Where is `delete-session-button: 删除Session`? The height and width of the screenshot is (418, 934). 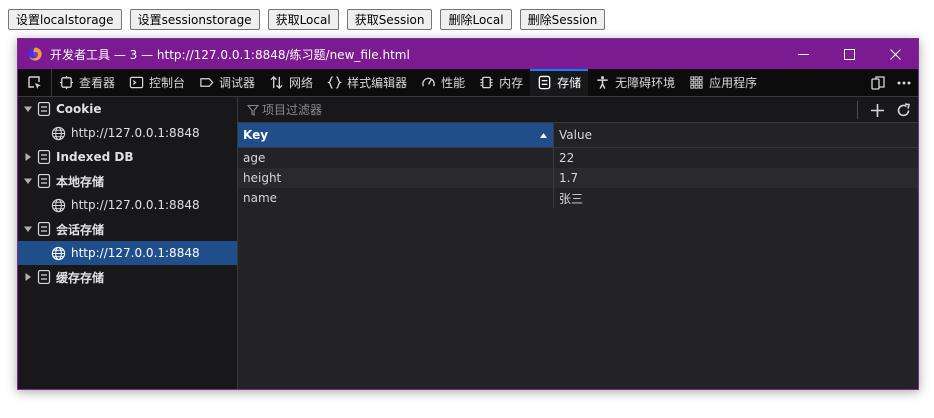 delete-session-button: 删除Session is located at coordinates (562, 19).